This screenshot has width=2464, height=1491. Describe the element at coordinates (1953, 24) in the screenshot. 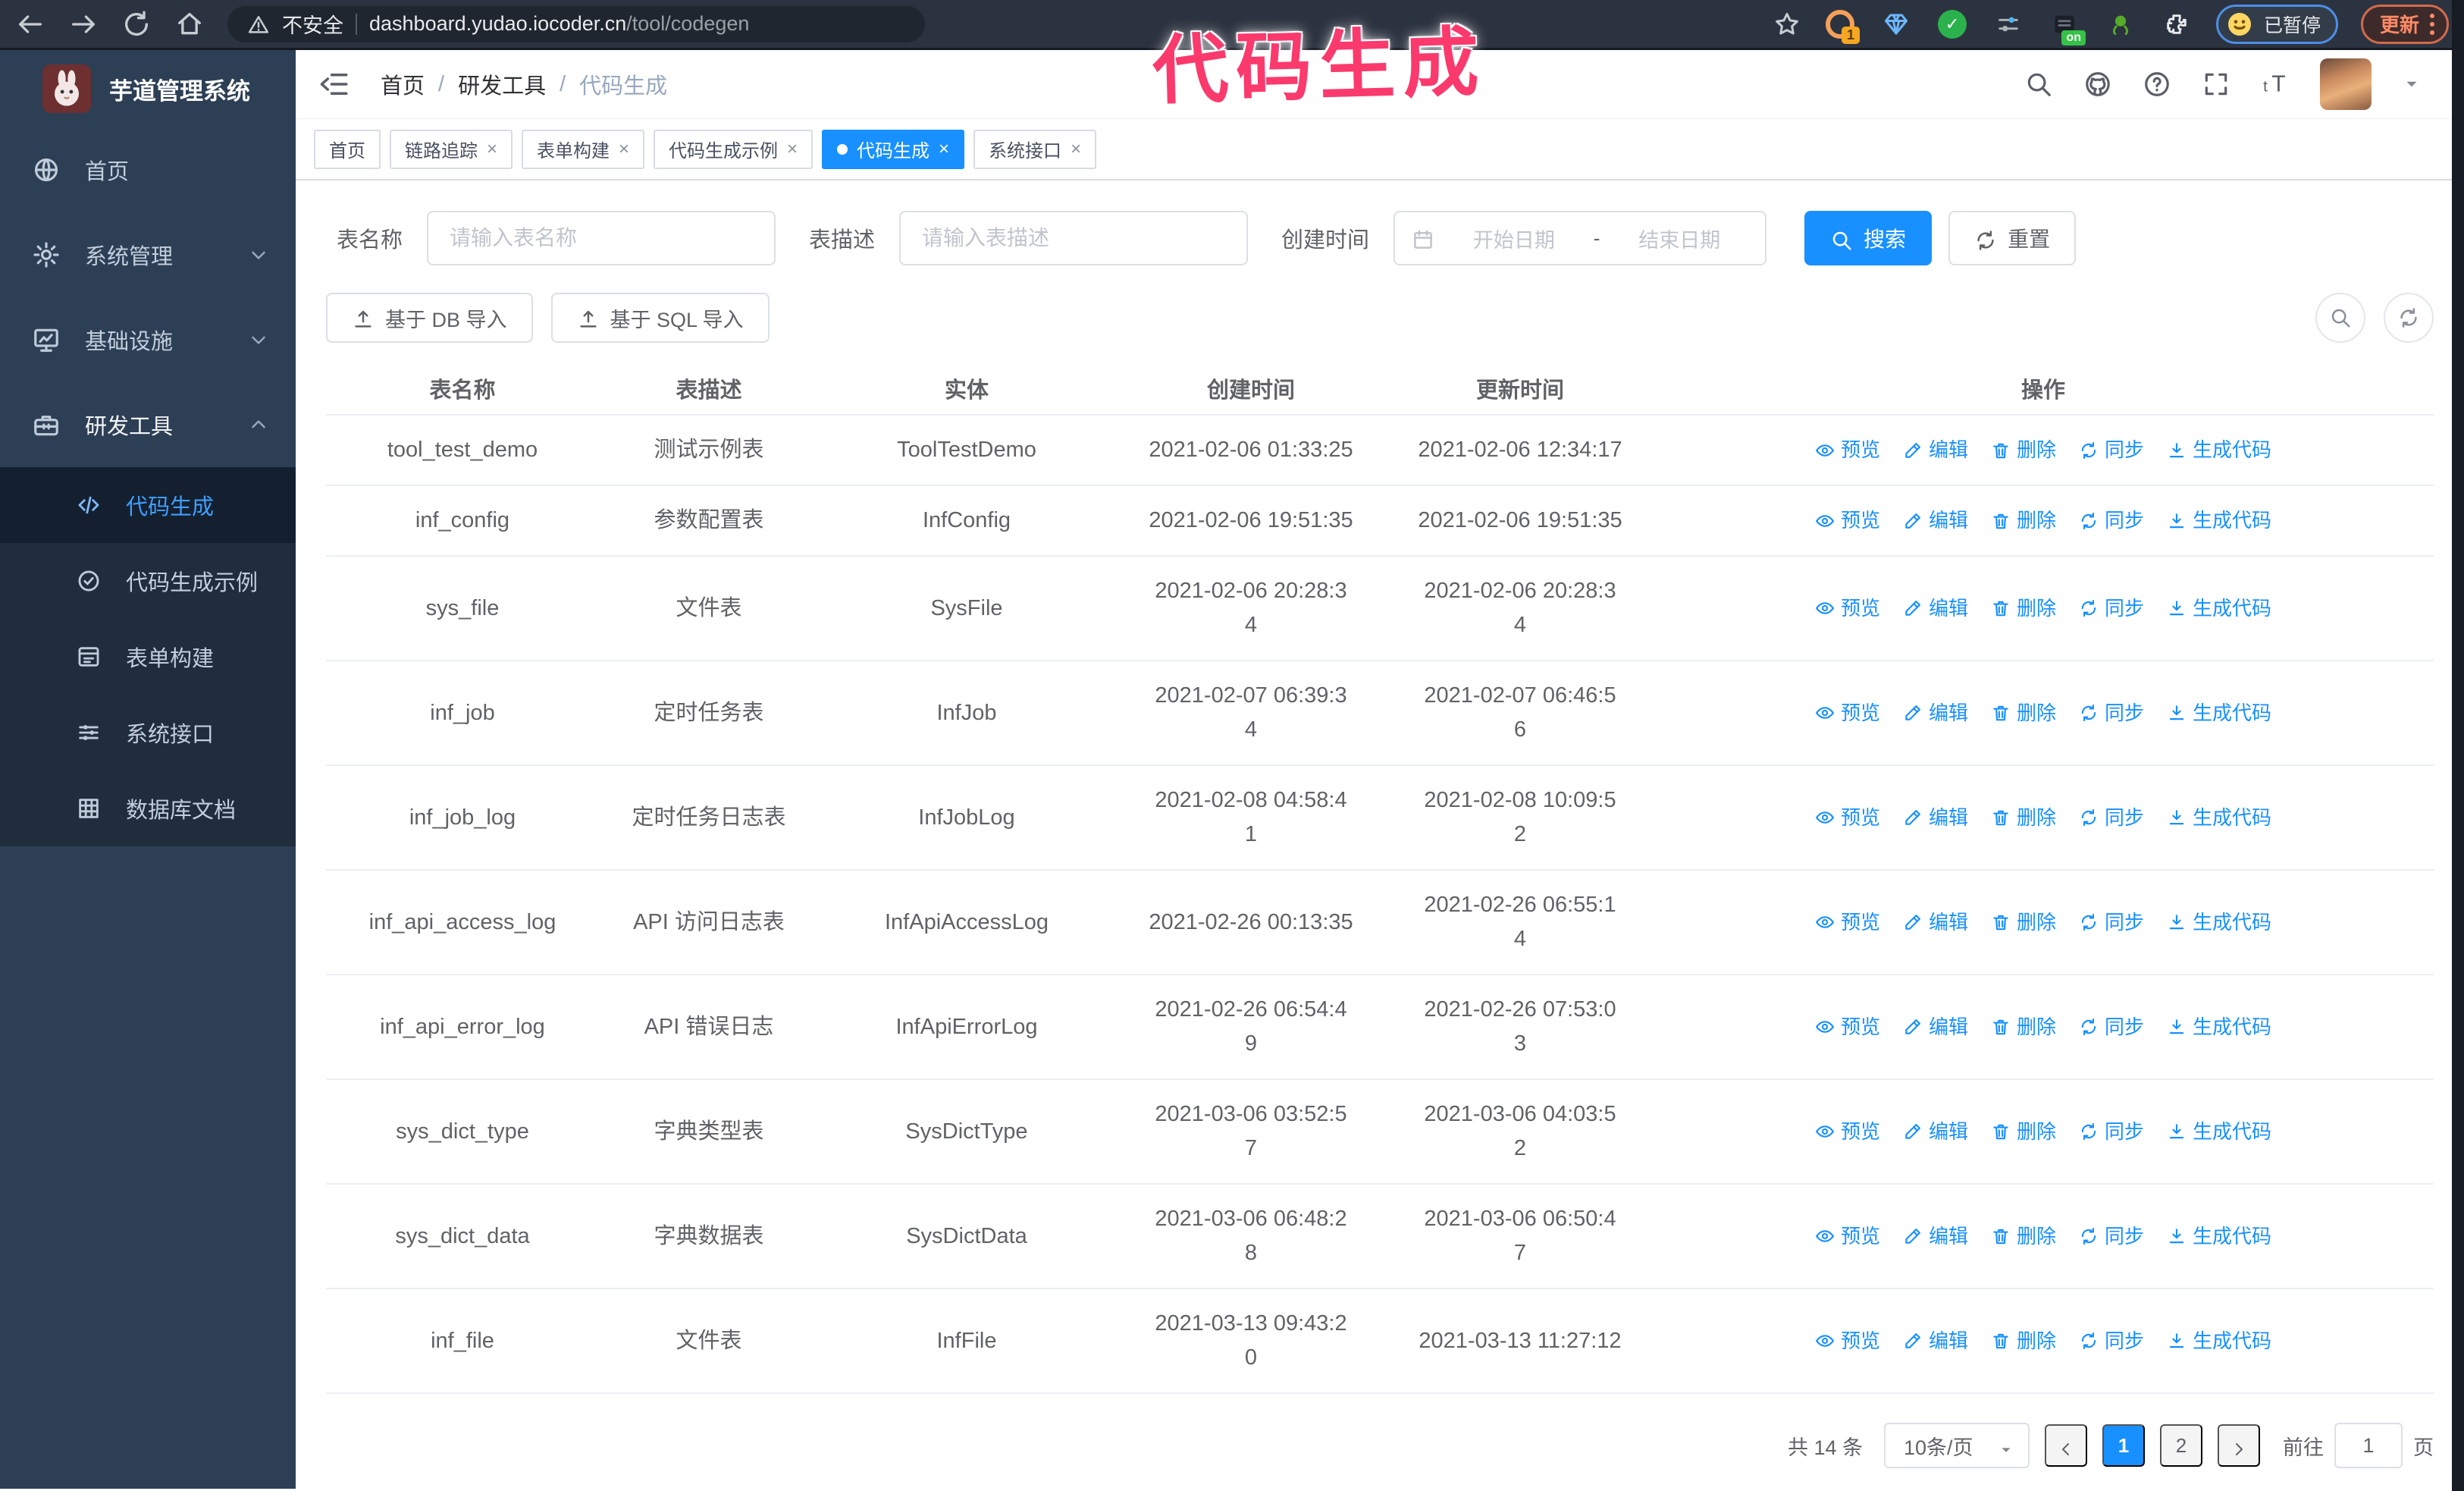

I see `extension-icon-green-check: ✓` at that location.